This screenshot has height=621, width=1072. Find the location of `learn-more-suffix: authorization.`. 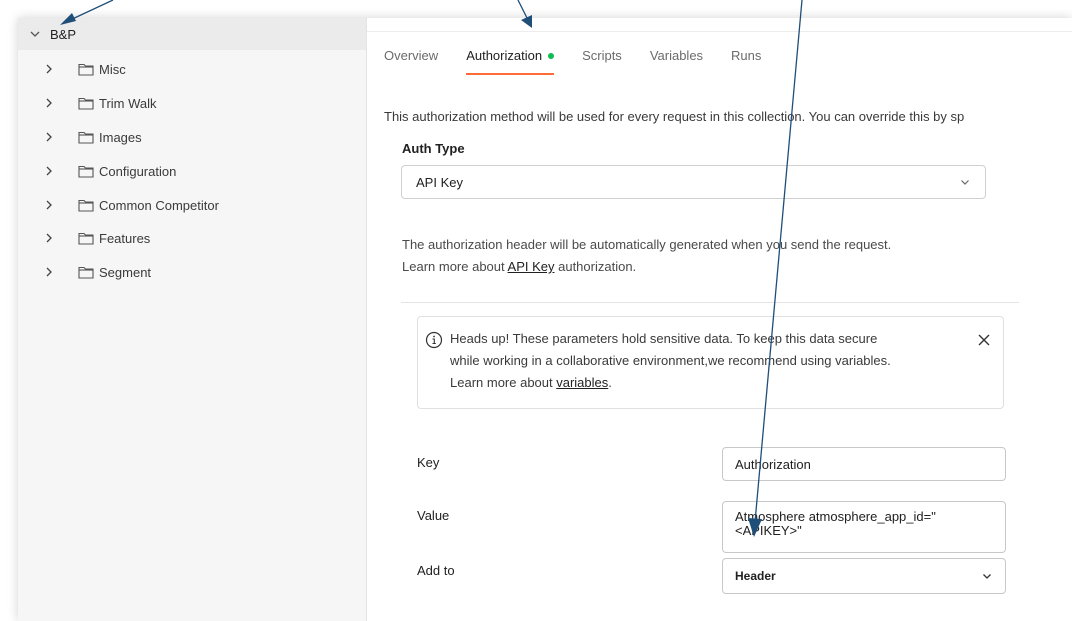

learn-more-suffix: authorization. is located at coordinates (595, 266).